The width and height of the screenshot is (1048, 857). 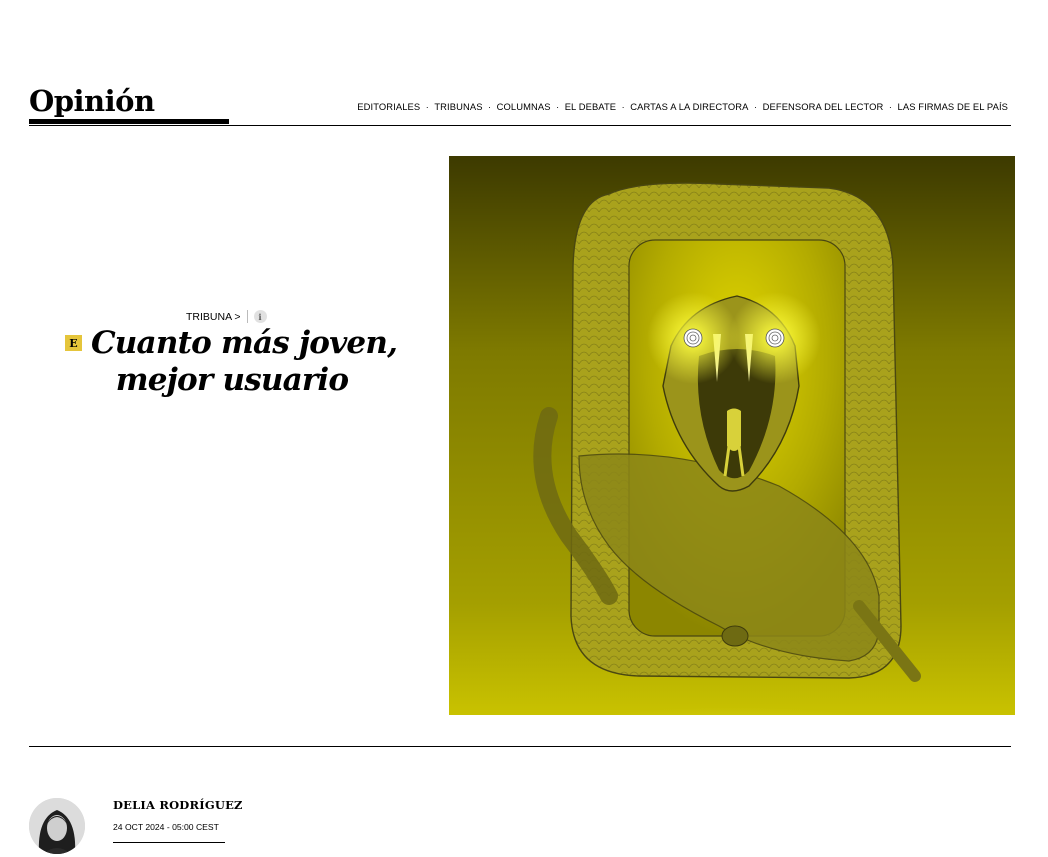 I want to click on nav-item-tribunas: TRIBUNAS, so click(x=458, y=106).